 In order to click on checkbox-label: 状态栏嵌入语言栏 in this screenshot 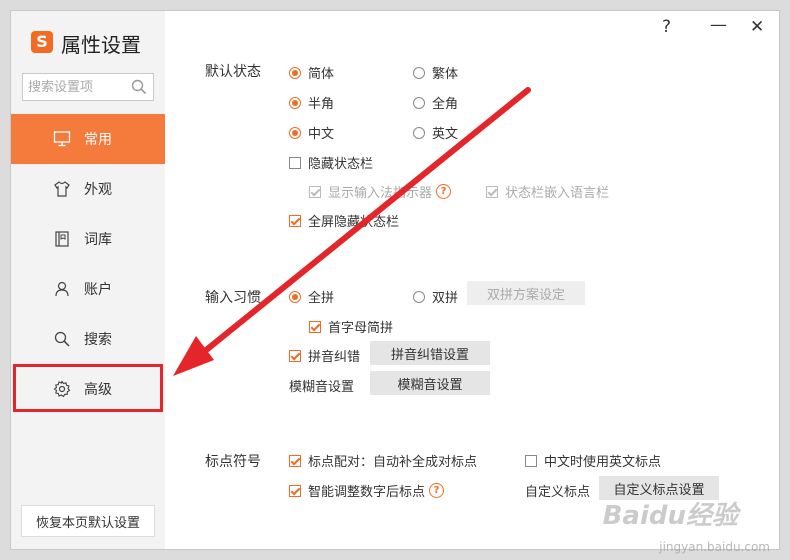, I will do `click(557, 193)`.